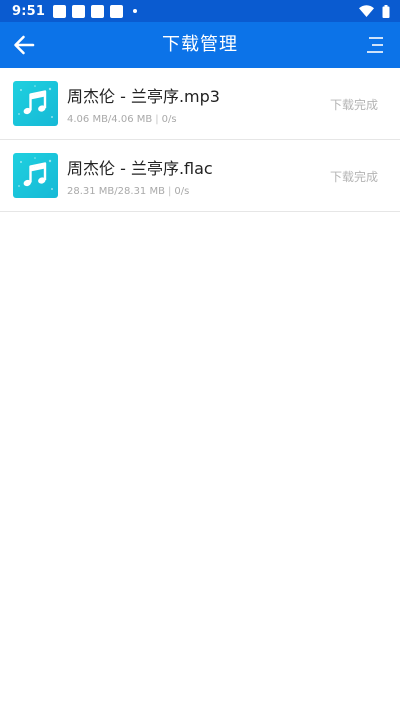 The image size is (400, 711). I want to click on menu-icon, so click(375, 45).